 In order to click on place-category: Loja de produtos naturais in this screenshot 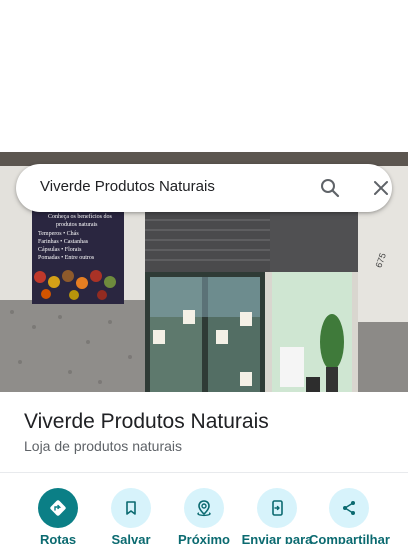, I will do `click(103, 446)`.